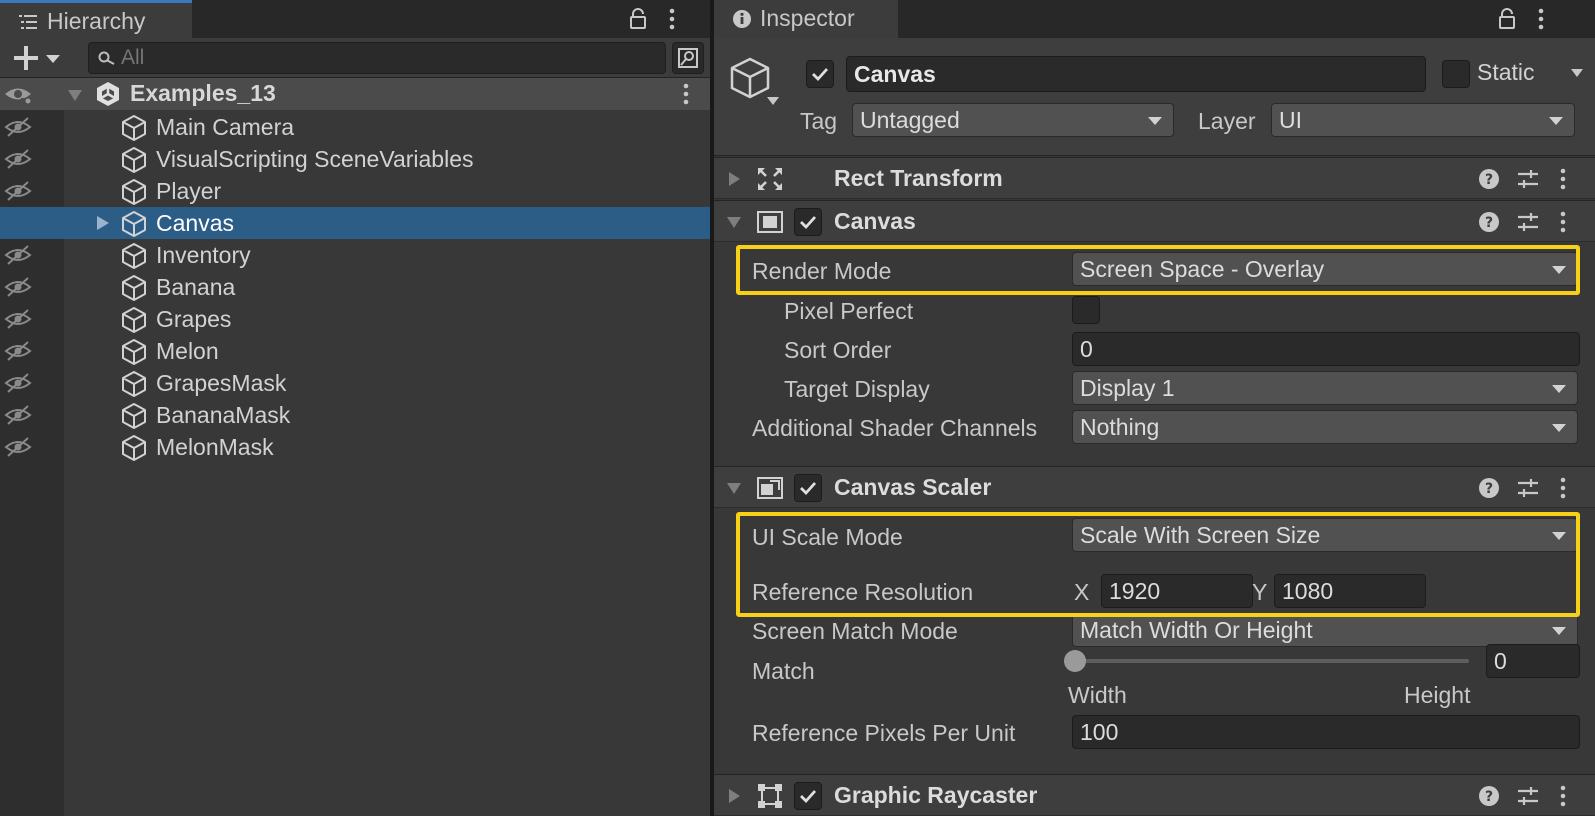  I want to click on x-label: X, so click(1082, 592).